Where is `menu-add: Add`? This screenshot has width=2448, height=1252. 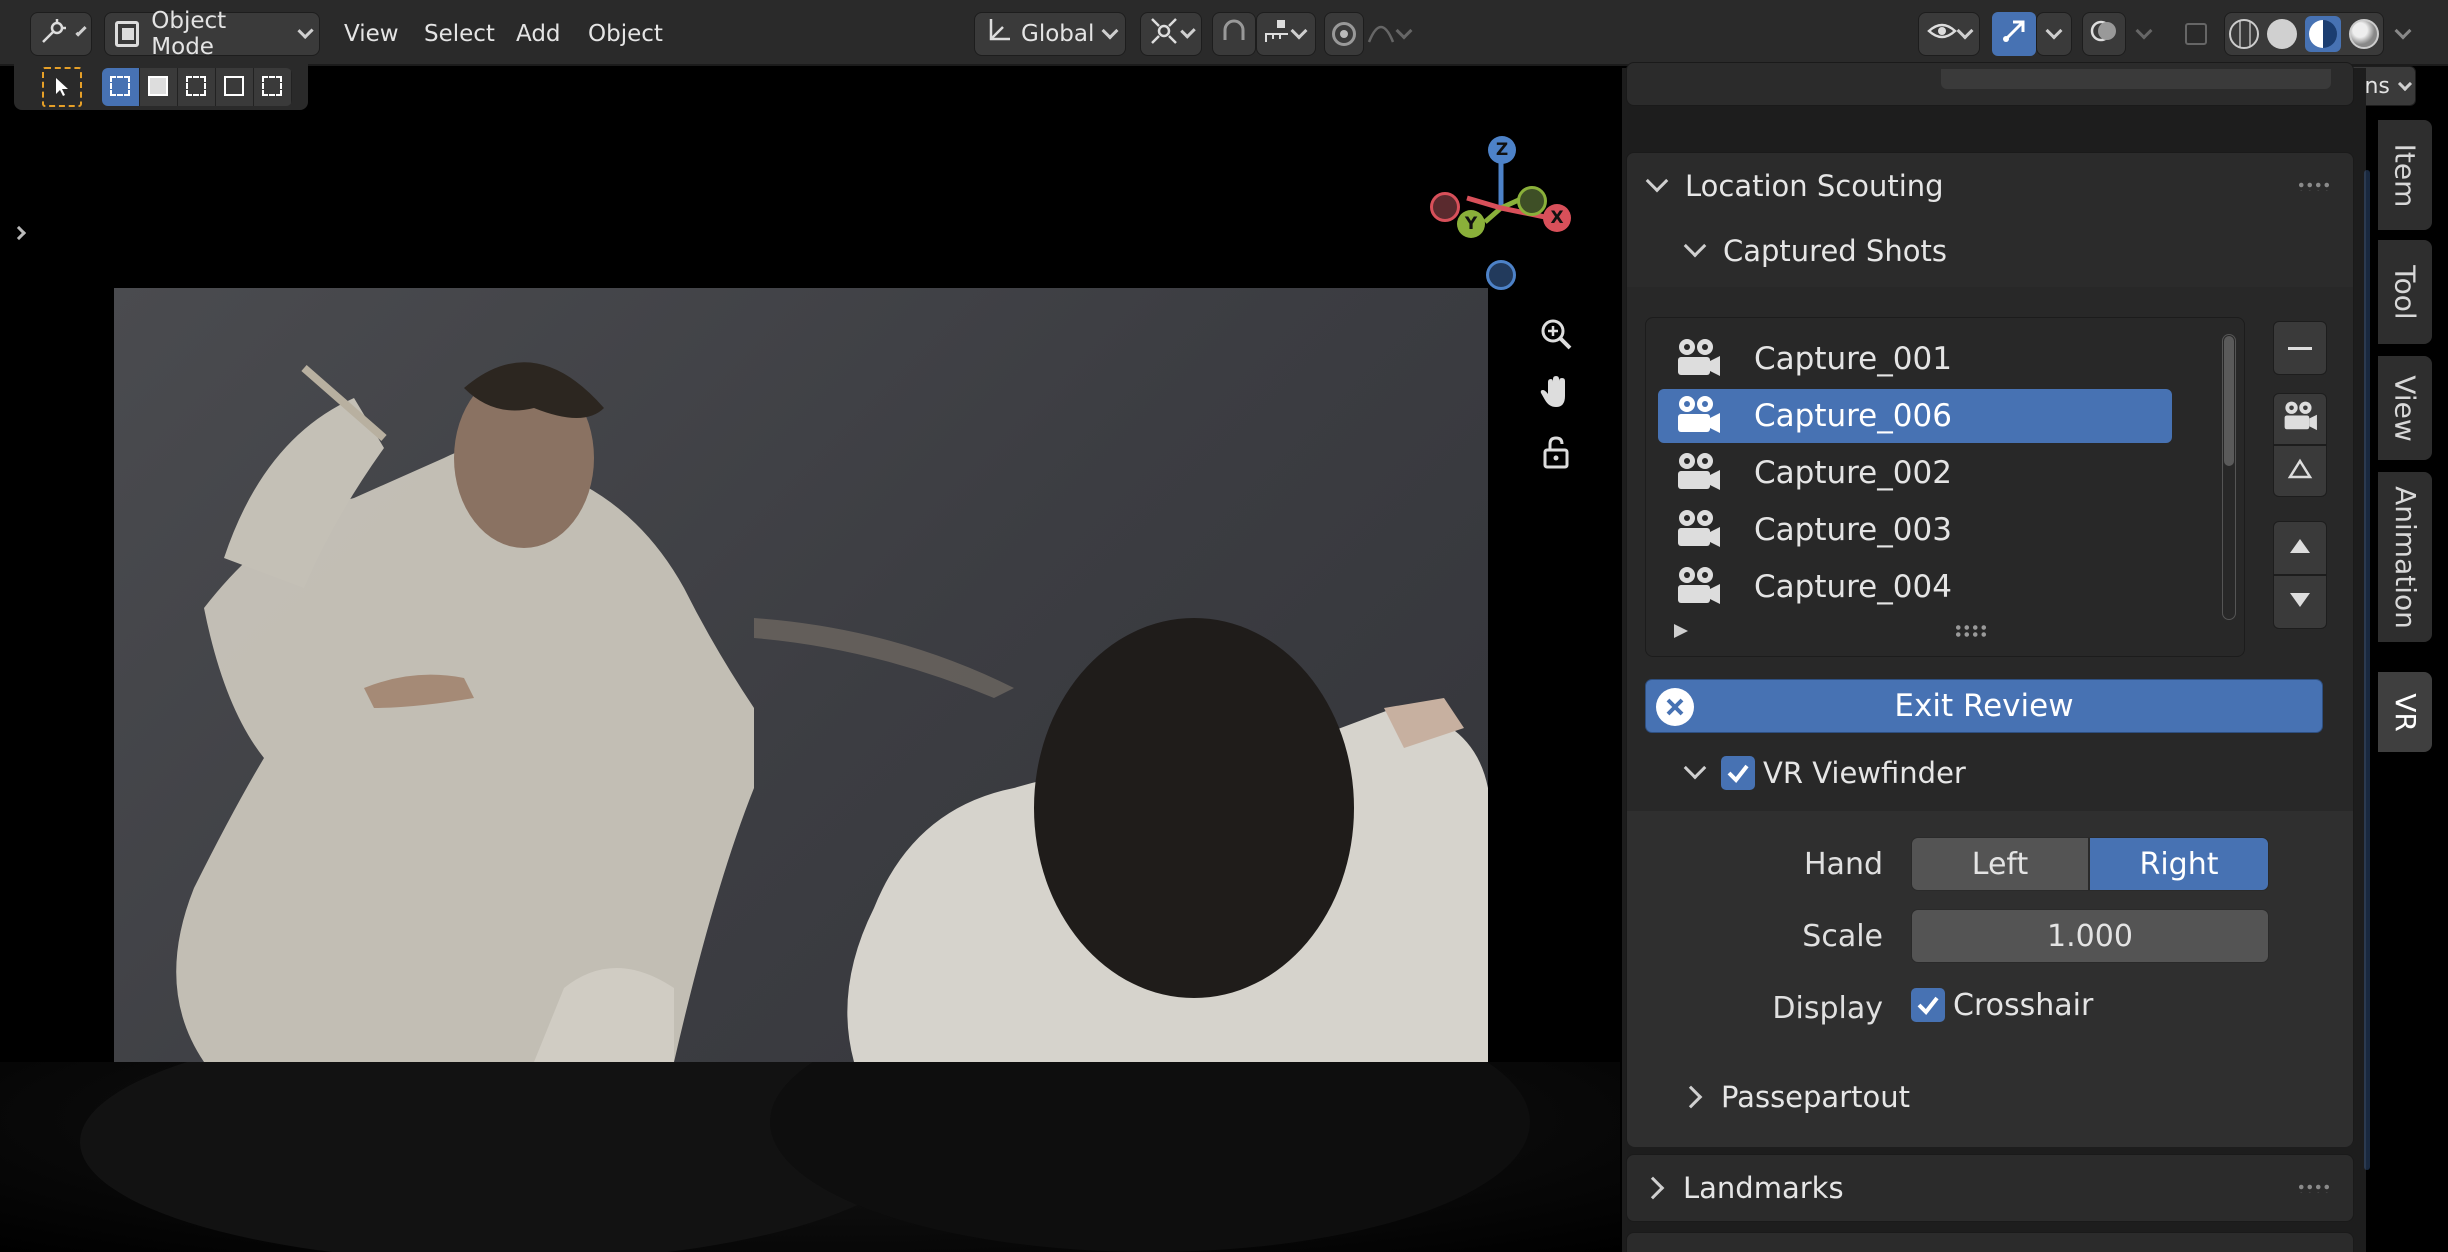 menu-add: Add is located at coordinates (538, 34).